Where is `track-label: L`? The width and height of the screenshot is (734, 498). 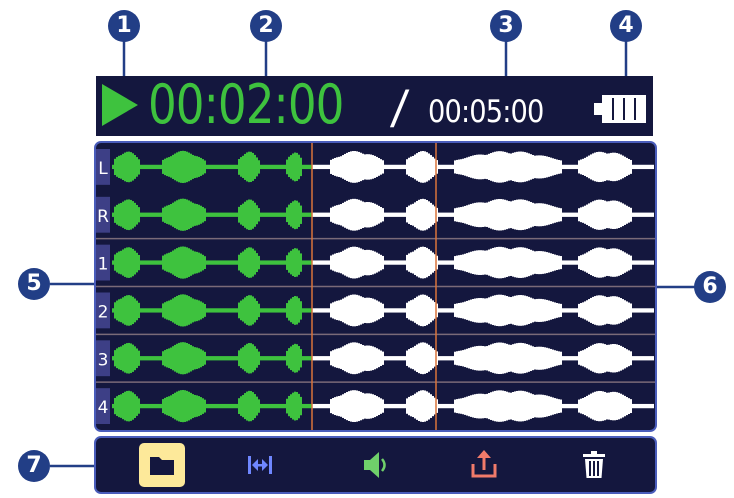 track-label: L is located at coordinates (103, 169).